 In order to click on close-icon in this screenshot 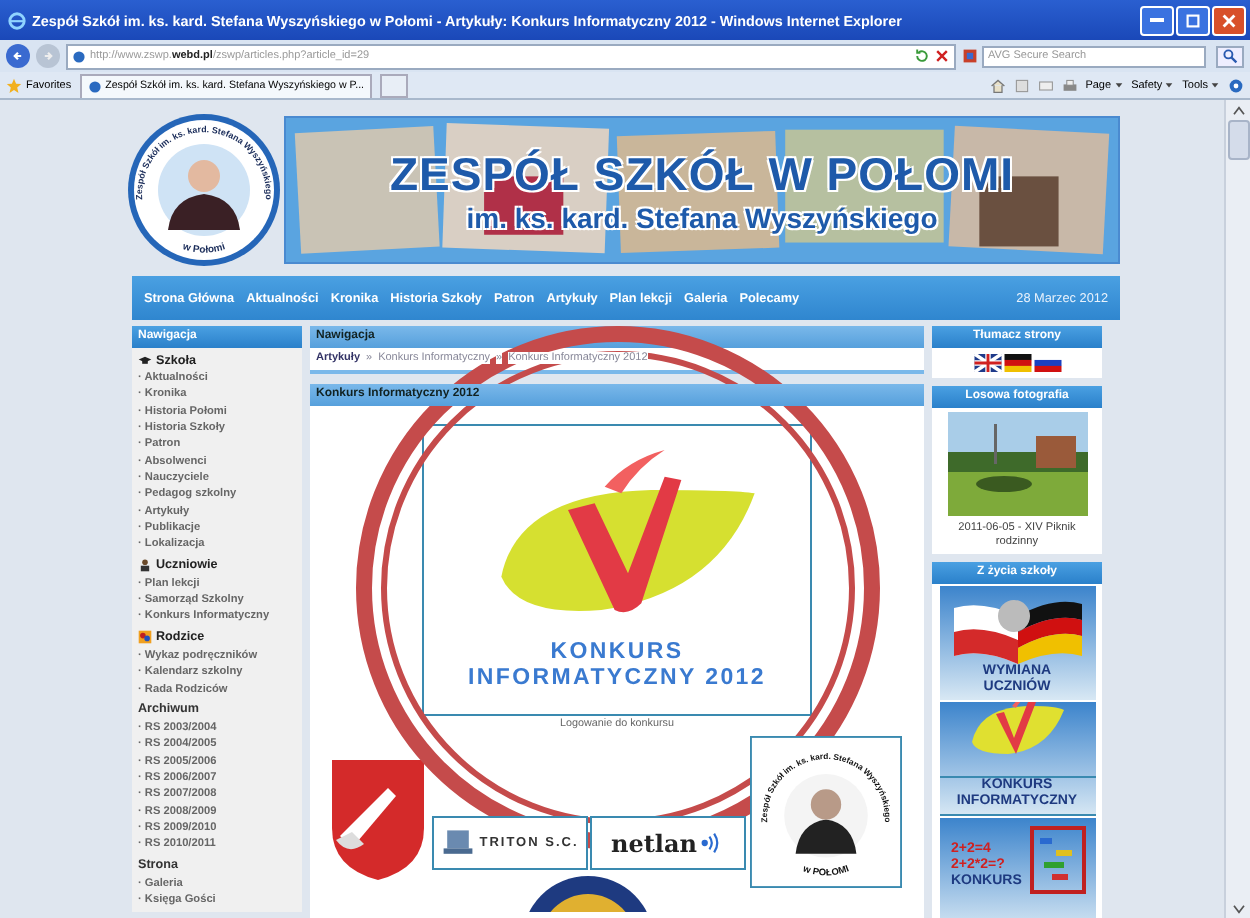, I will do `click(1229, 20)`.